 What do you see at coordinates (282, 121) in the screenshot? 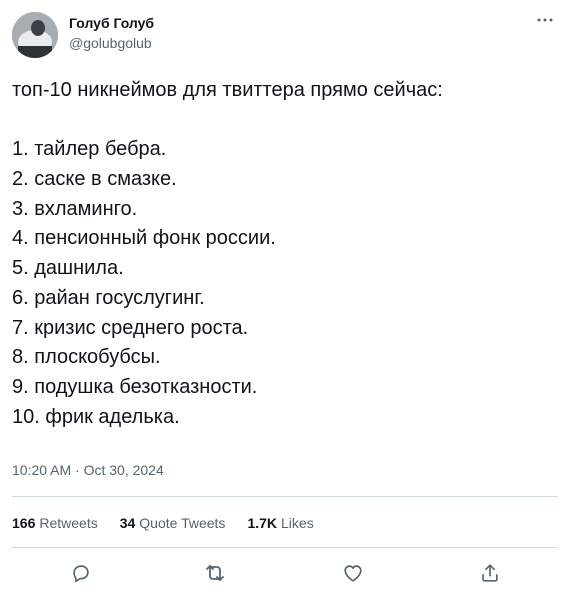
I see `tweet-text-line` at bounding box center [282, 121].